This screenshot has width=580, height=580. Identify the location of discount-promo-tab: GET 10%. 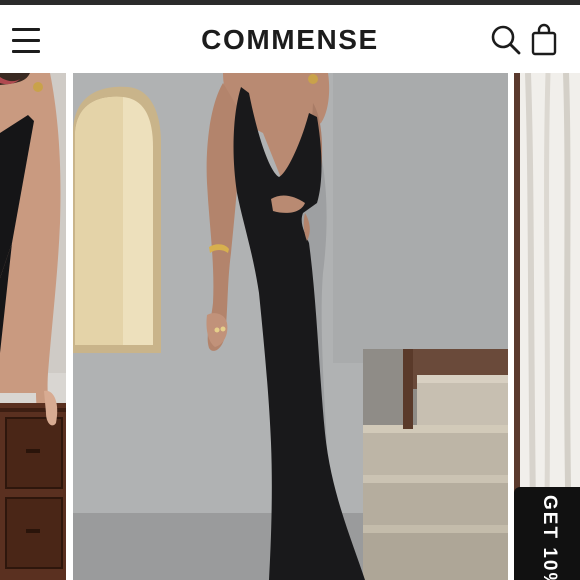
(547, 533).